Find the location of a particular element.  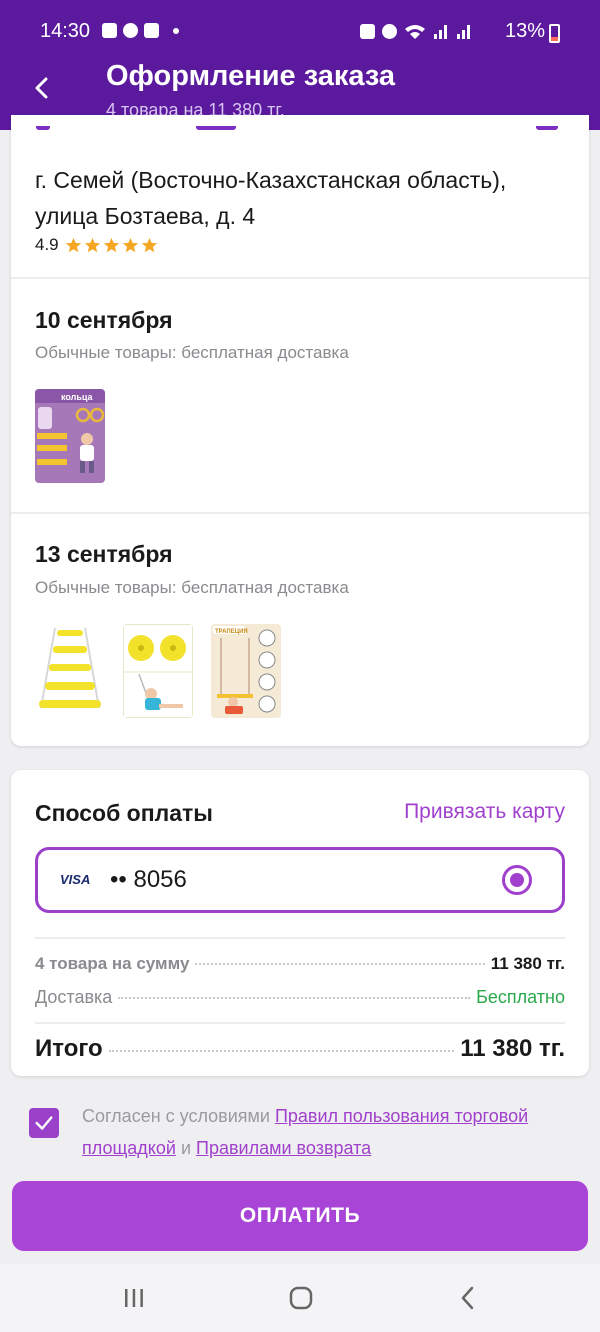

image-icon is located at coordinates (109, 30).